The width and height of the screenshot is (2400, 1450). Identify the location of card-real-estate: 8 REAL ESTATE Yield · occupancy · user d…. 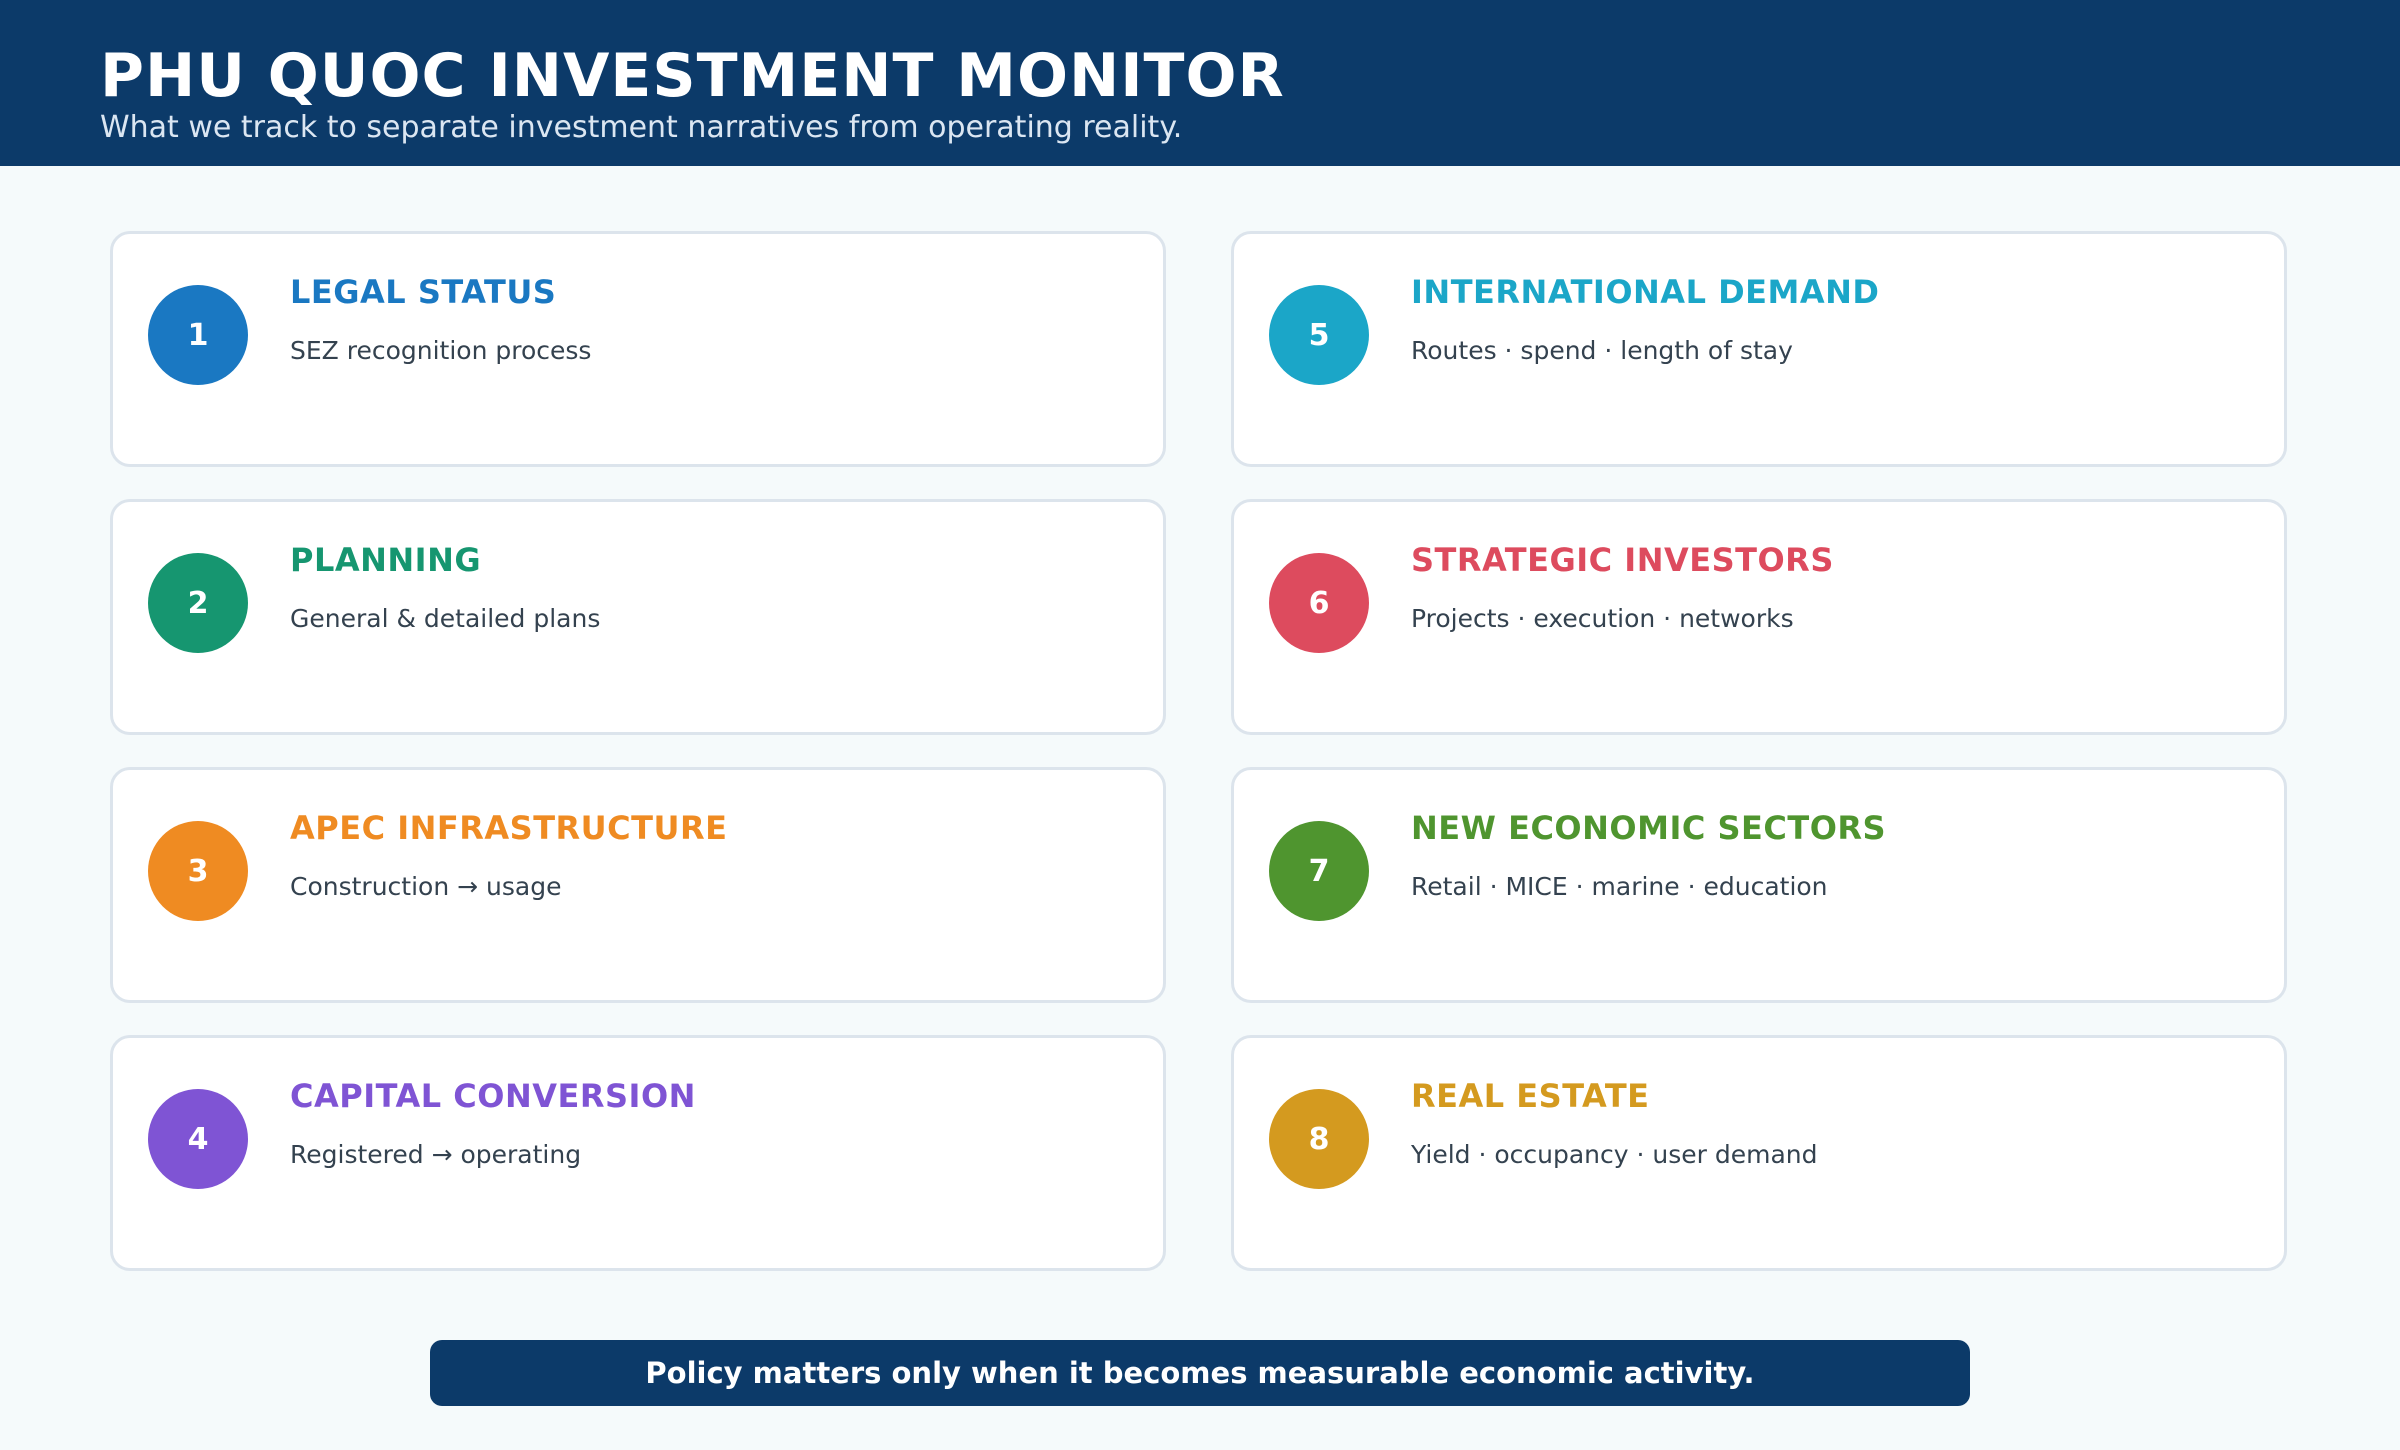
(1759, 1153).